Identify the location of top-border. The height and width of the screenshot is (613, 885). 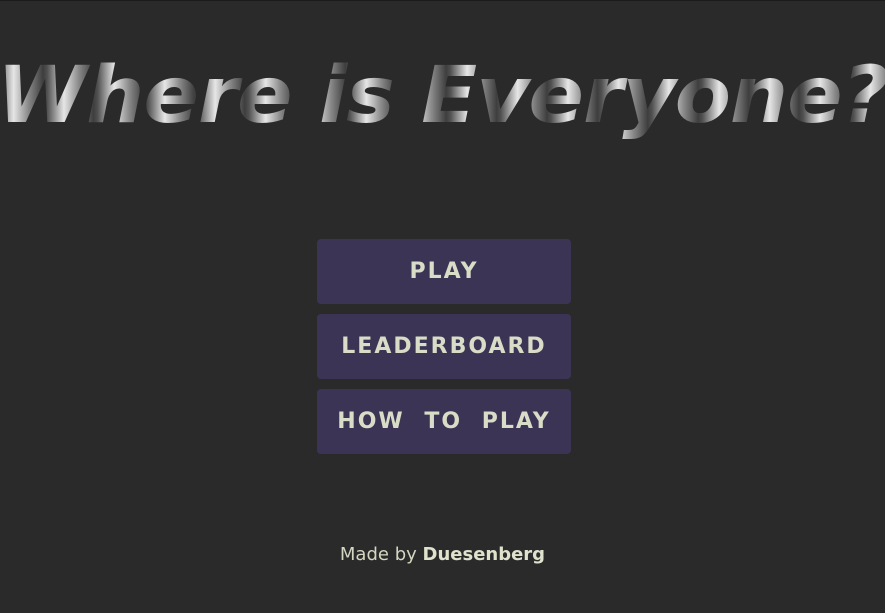
(442, 0).